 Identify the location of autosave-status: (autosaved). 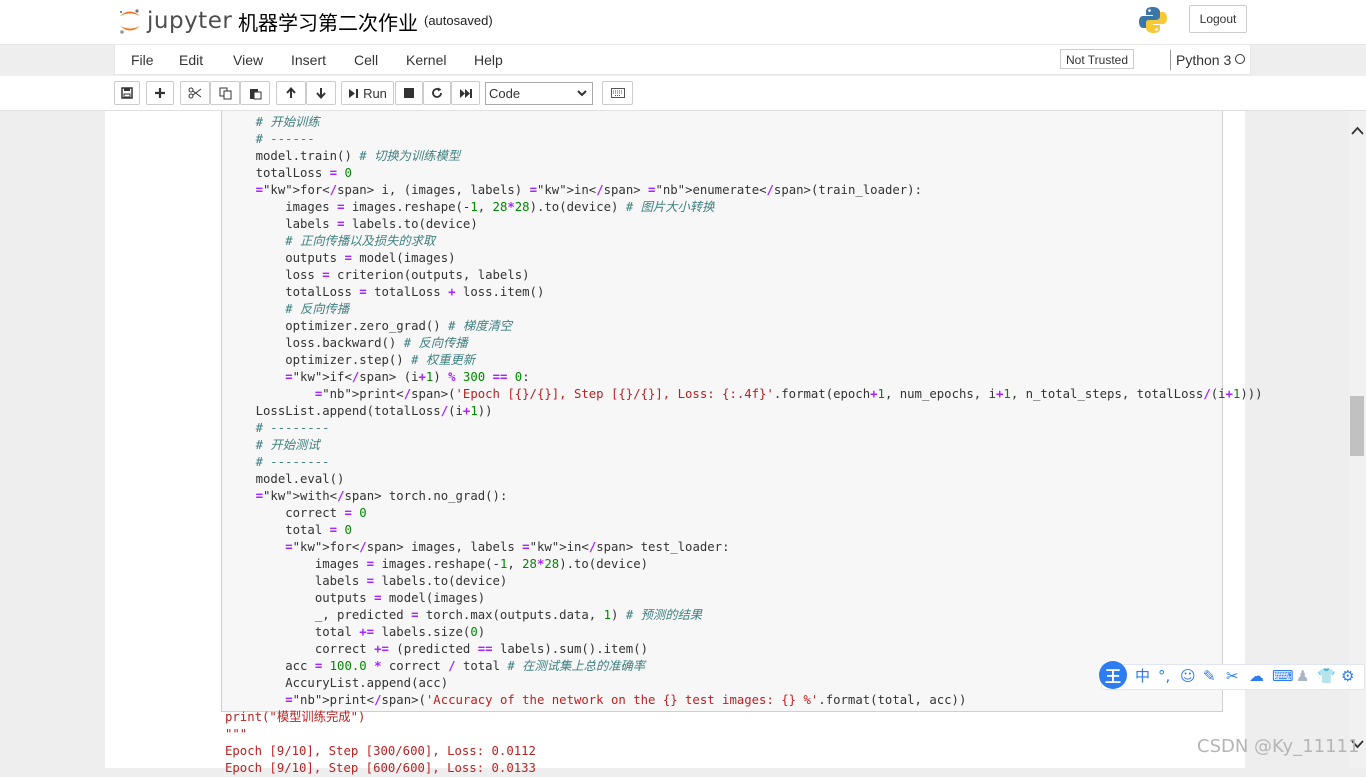
(458, 20).